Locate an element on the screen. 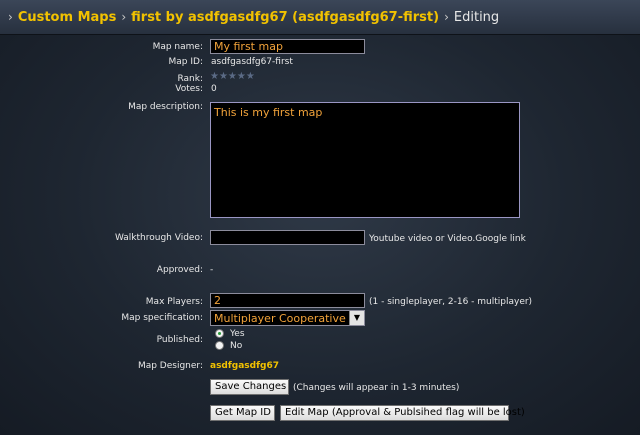  published-no-label: No is located at coordinates (236, 346).